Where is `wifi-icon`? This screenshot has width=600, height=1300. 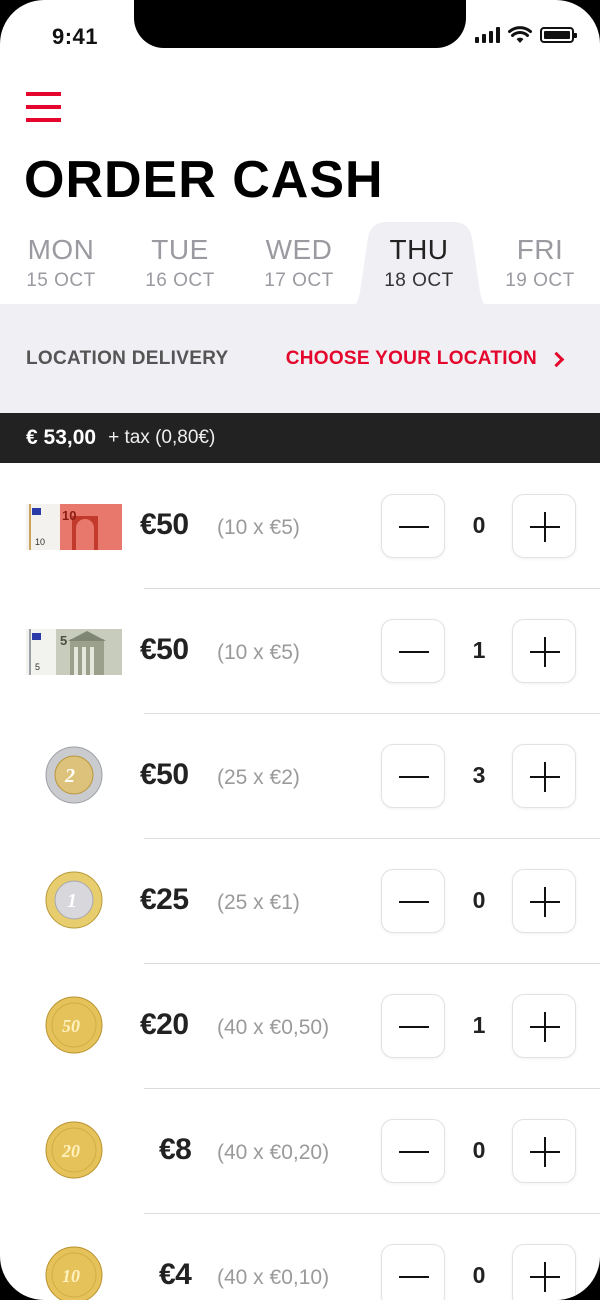
wifi-icon is located at coordinates (520, 34).